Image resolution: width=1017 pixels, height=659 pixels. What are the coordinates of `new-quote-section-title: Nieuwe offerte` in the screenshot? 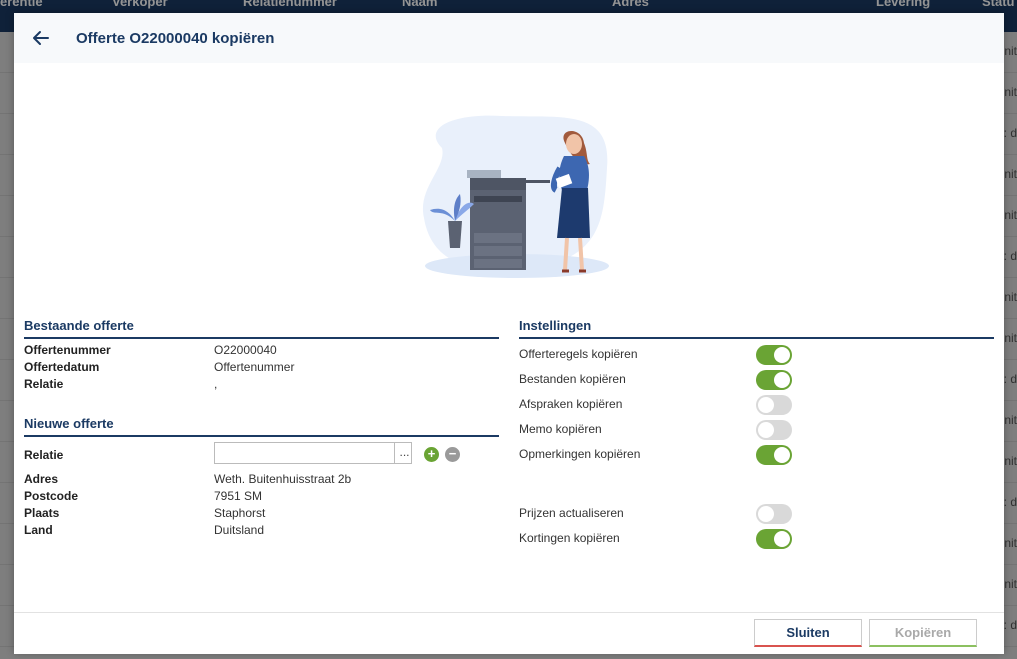 It's located at (261, 426).